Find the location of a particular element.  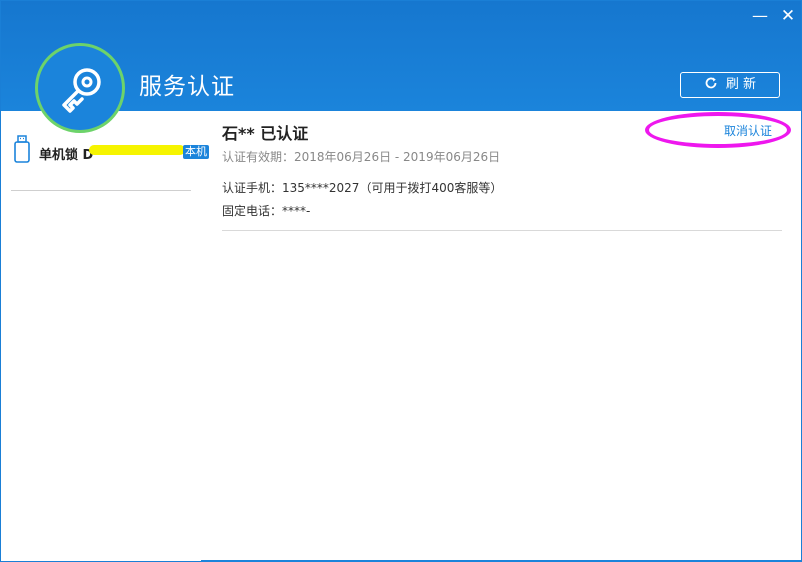

usb-key-icon is located at coordinates (22, 151).